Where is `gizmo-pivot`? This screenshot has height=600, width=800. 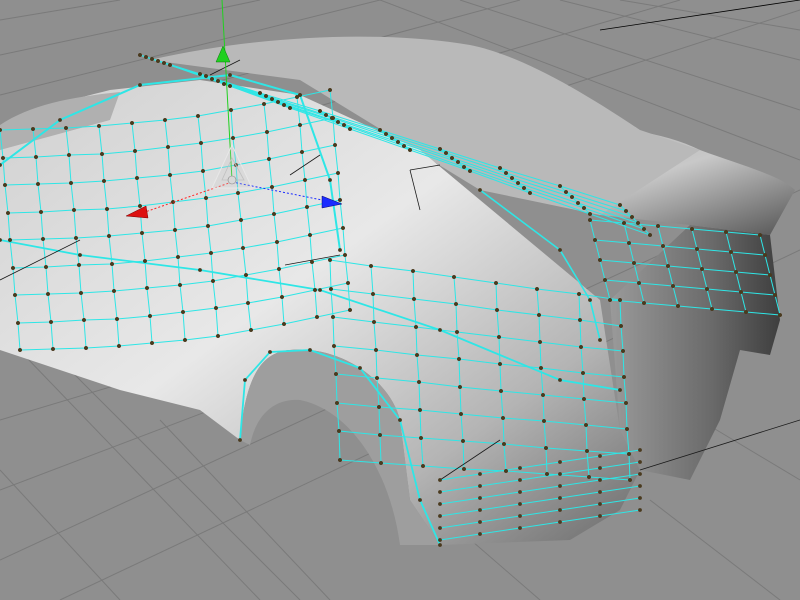
gizmo-pivot is located at coordinates (232, 180).